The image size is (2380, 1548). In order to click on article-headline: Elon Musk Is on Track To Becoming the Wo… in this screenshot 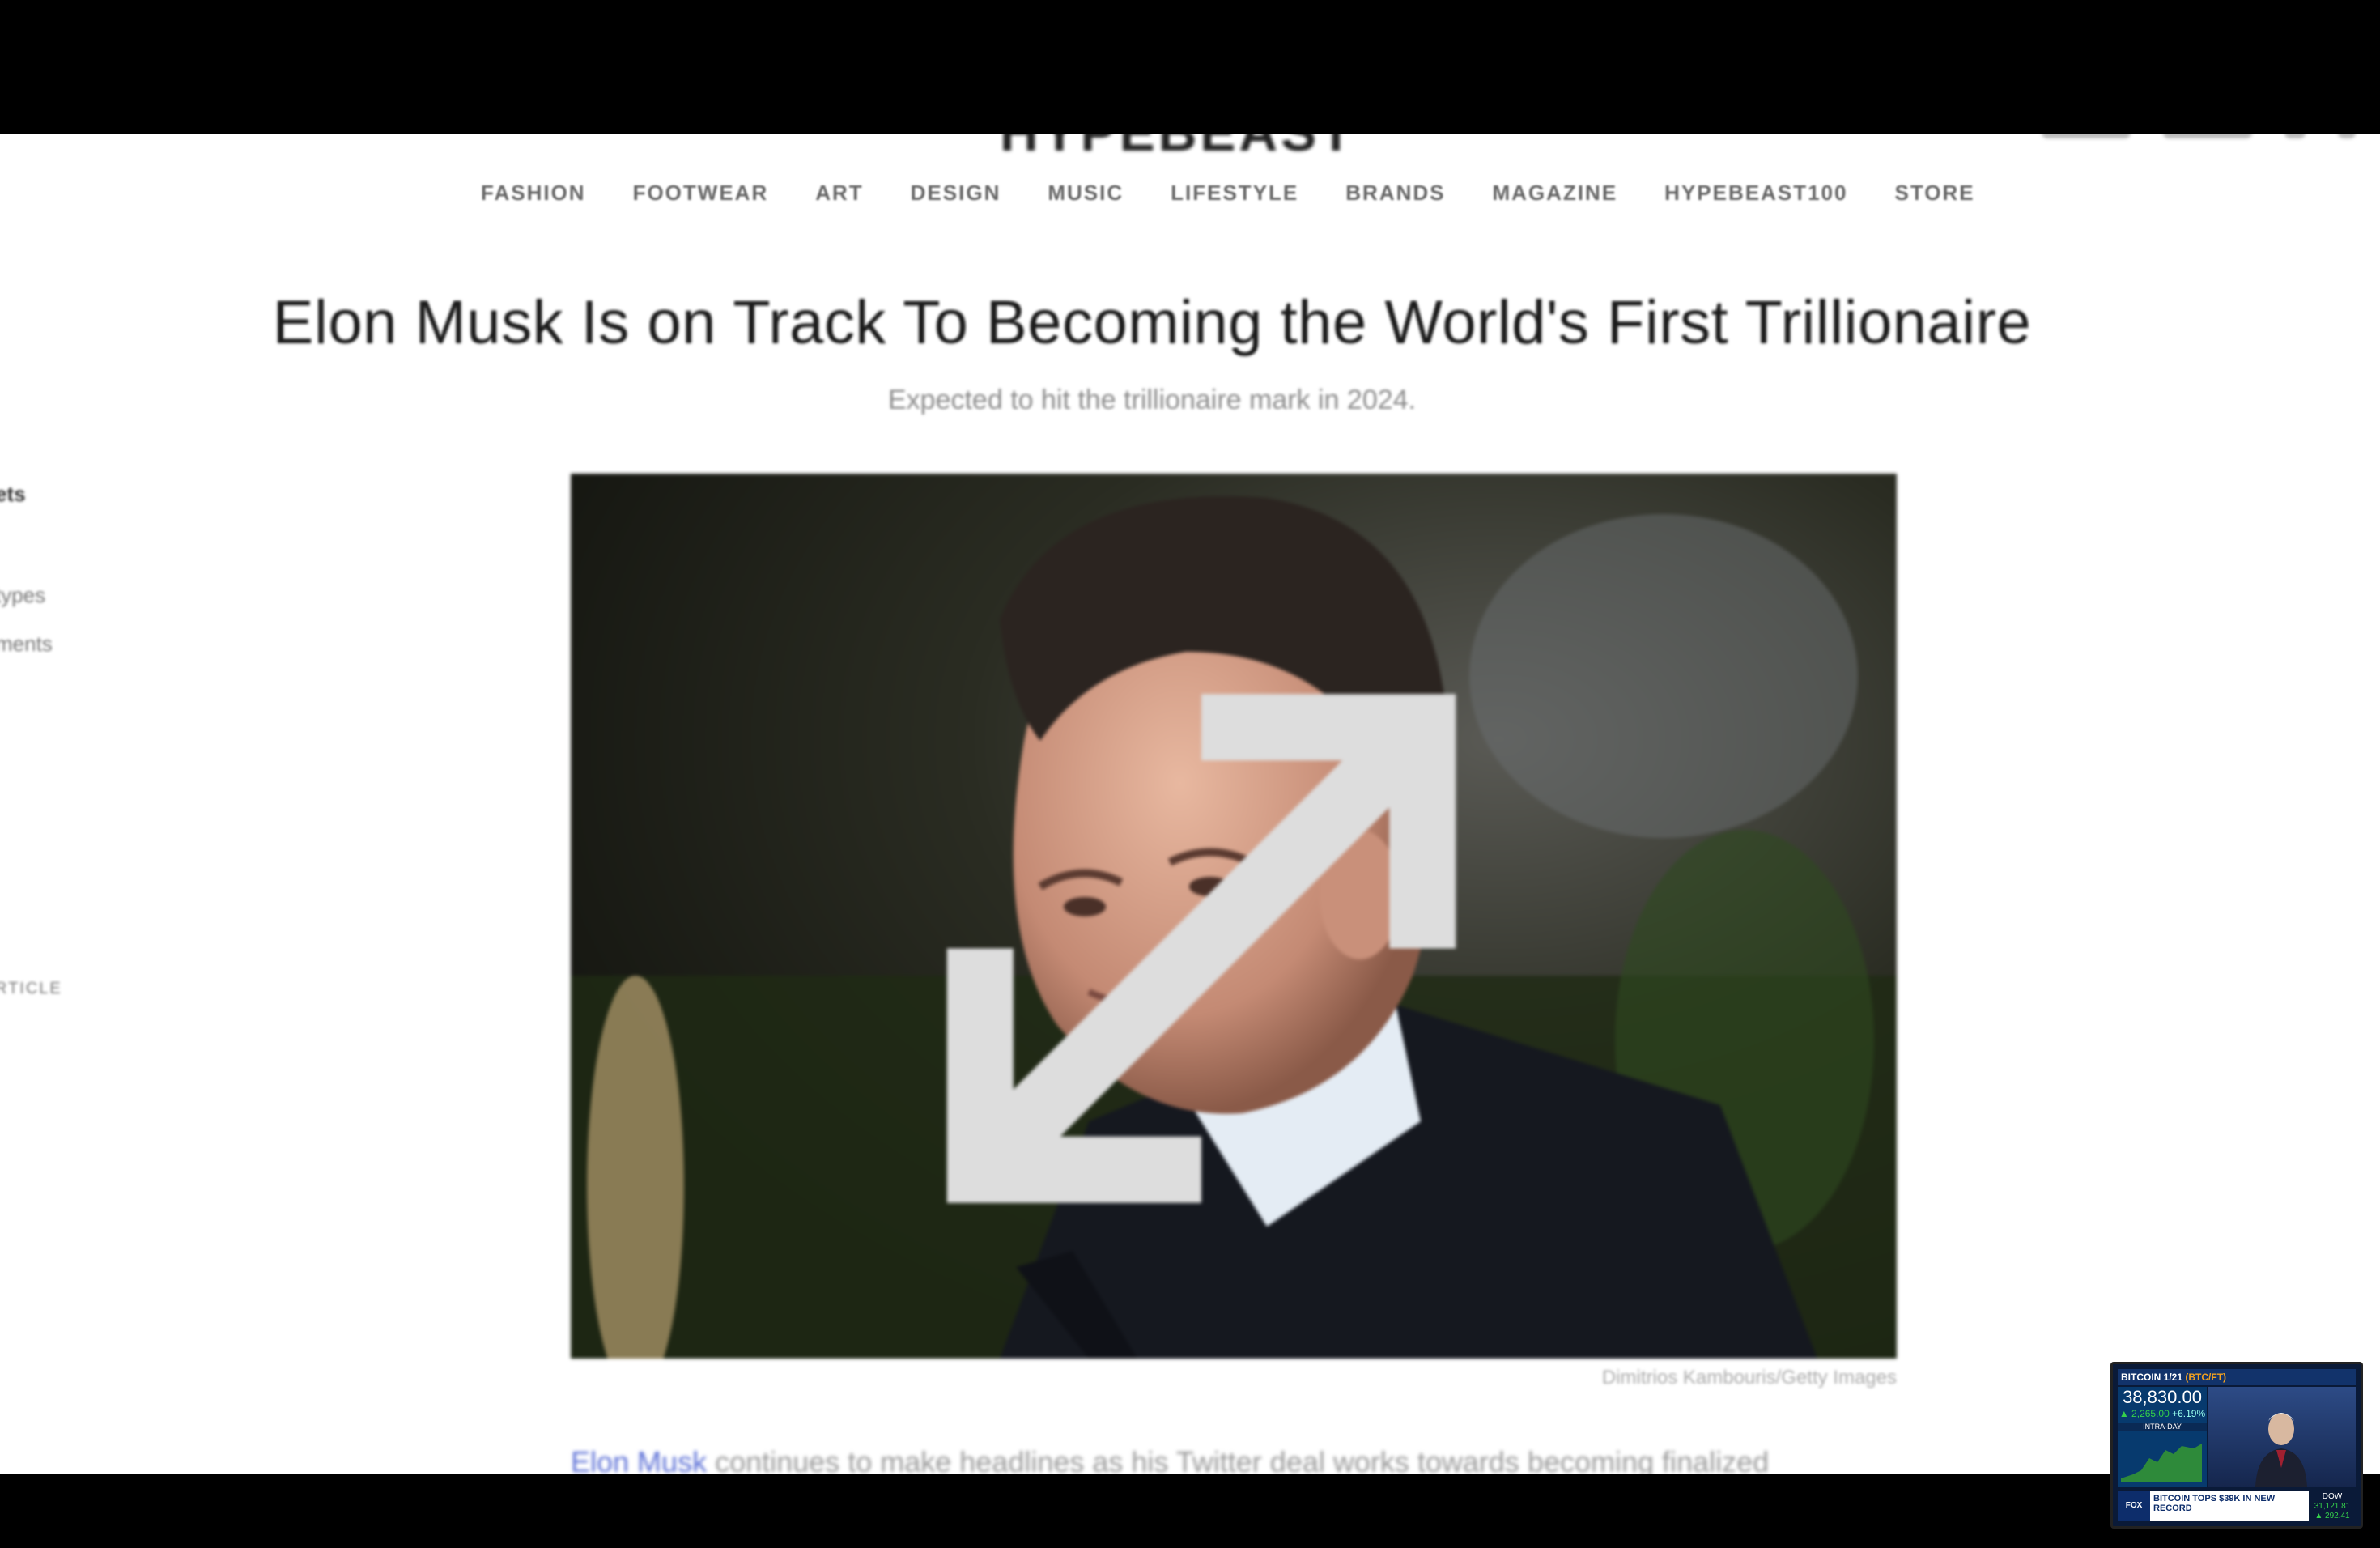, I will do `click(1152, 323)`.